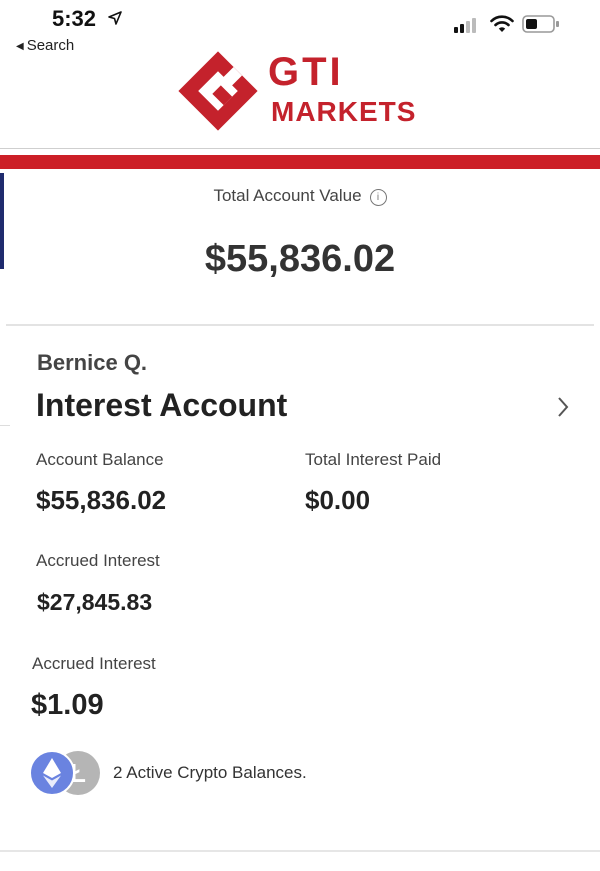 Image resolution: width=600 pixels, height=871 pixels. Describe the element at coordinates (373, 459) in the screenshot. I see `total-interest-paid-label: Total Interest Paid` at that location.